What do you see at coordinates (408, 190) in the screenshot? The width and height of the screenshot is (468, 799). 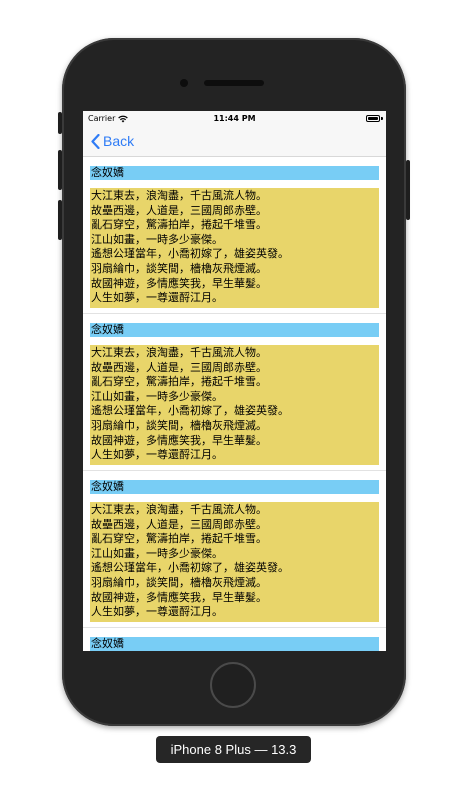 I see `power-button` at bounding box center [408, 190].